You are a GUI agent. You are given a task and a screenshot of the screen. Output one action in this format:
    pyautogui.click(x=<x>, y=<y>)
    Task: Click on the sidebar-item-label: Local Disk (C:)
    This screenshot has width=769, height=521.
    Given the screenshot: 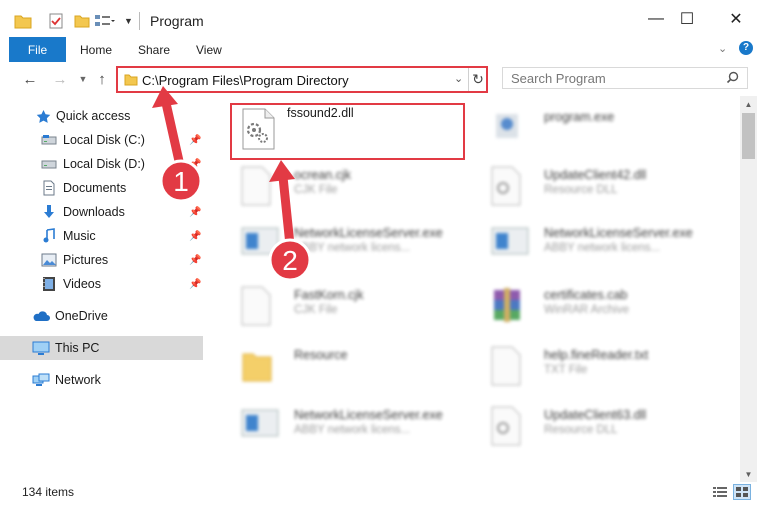 What is the action you would take?
    pyautogui.click(x=104, y=140)
    